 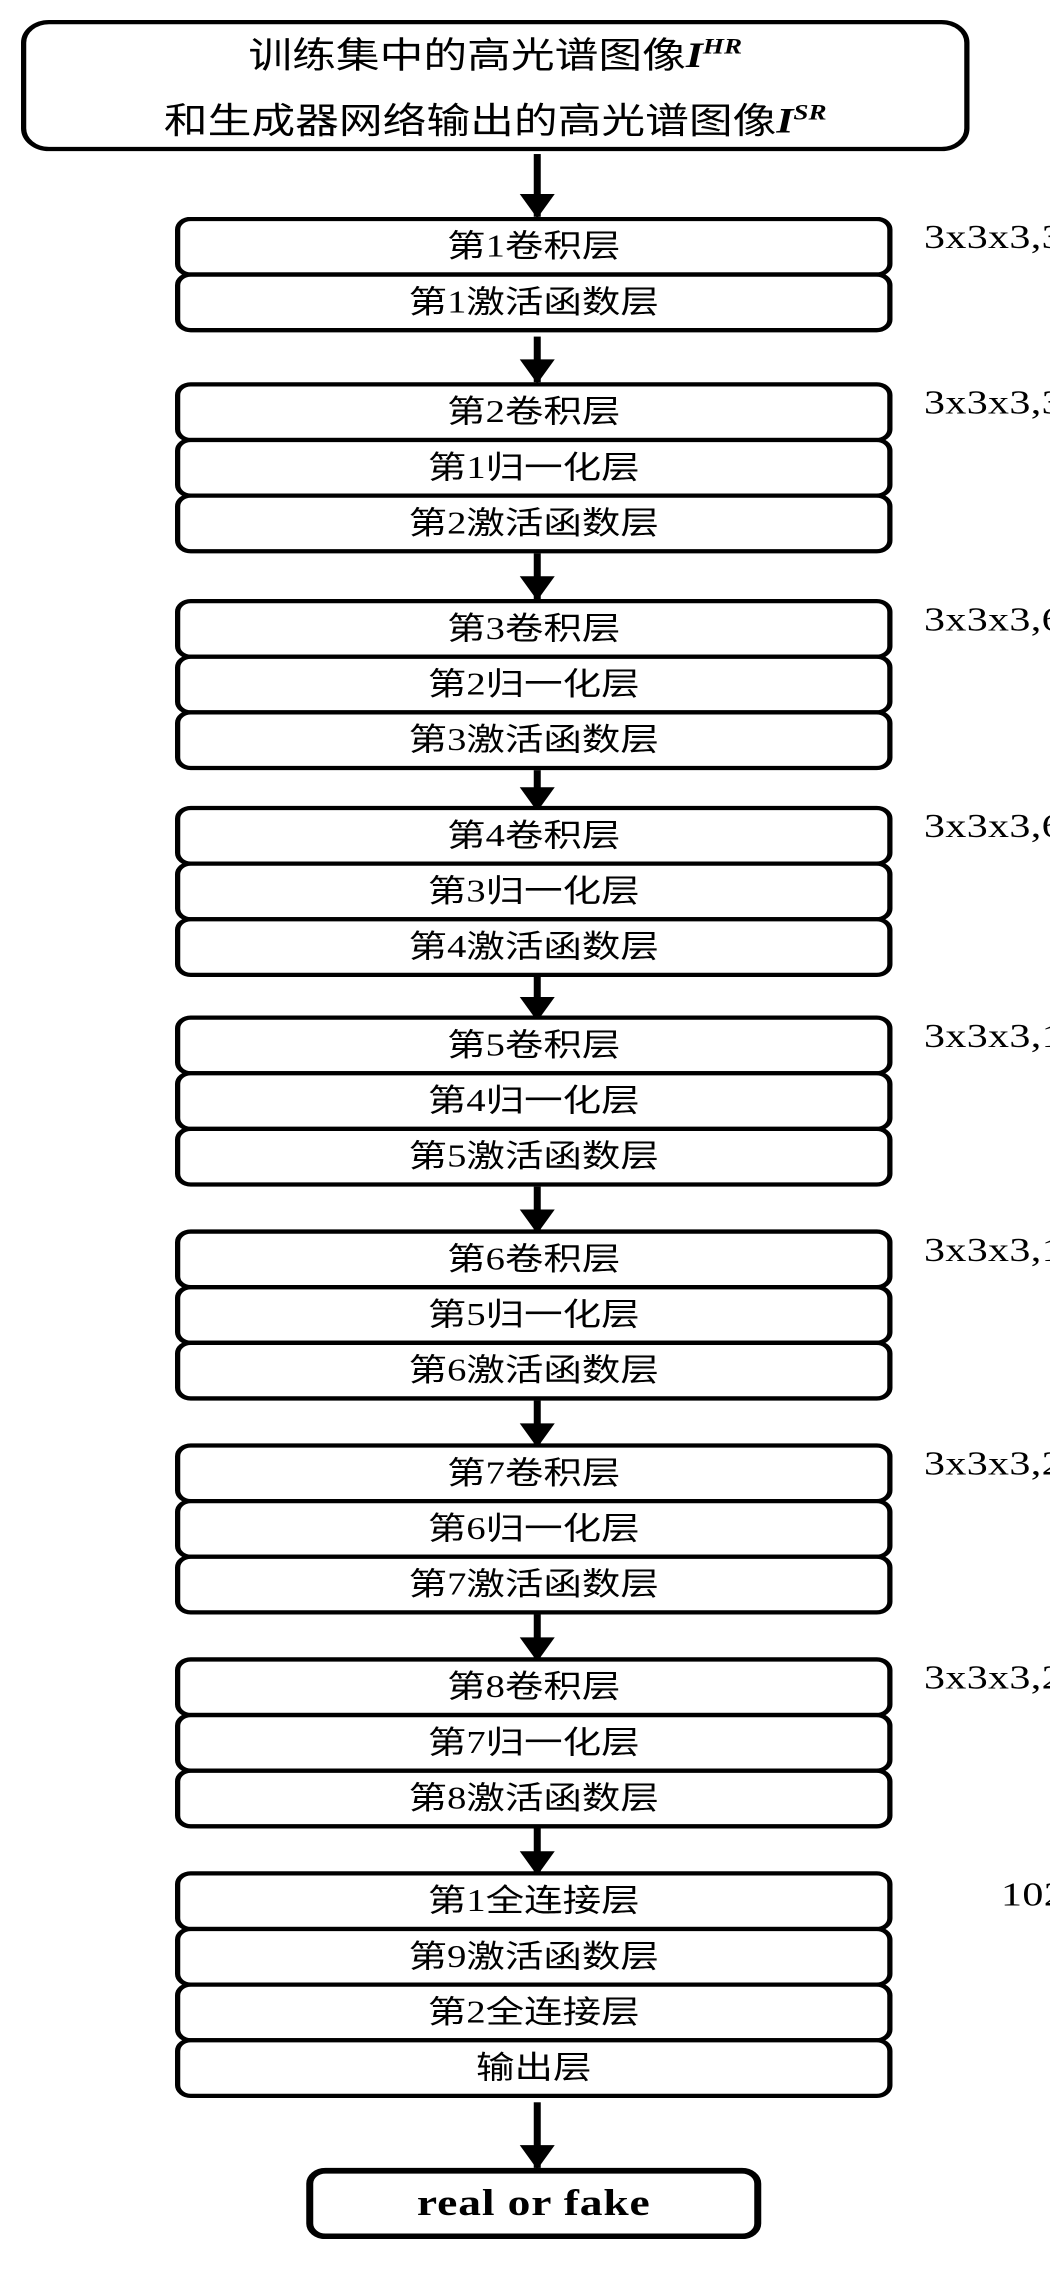 I want to click on layer-box: 第8激活函数层, so click(x=534, y=1798).